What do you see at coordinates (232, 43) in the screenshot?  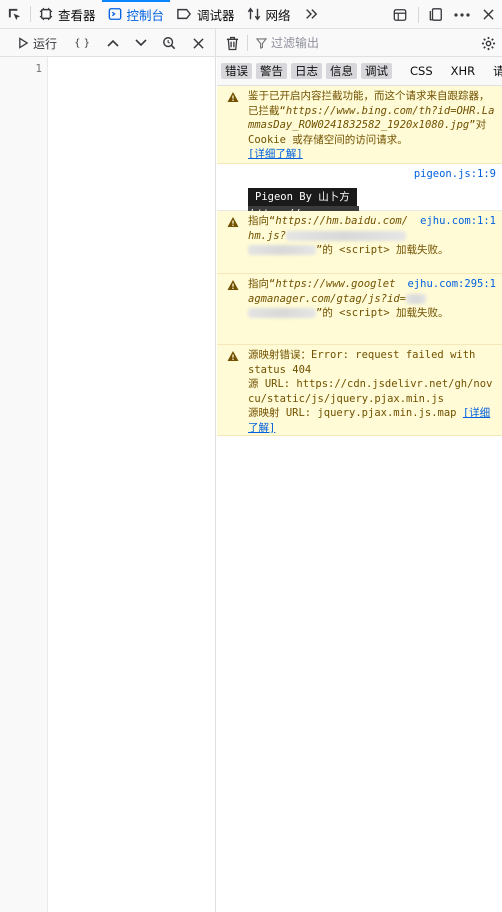 I see `trash-icon` at bounding box center [232, 43].